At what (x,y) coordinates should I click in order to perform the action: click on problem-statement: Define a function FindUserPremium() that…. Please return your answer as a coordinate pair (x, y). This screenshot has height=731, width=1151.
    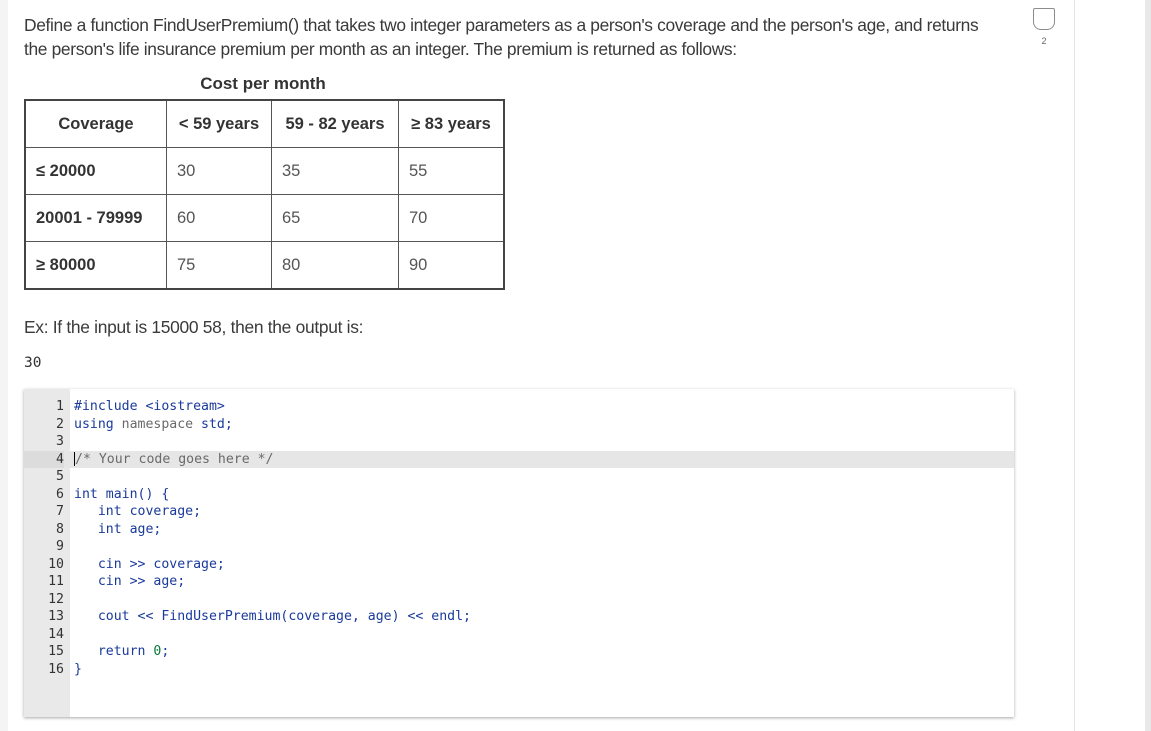
    Looking at the image, I should click on (524, 37).